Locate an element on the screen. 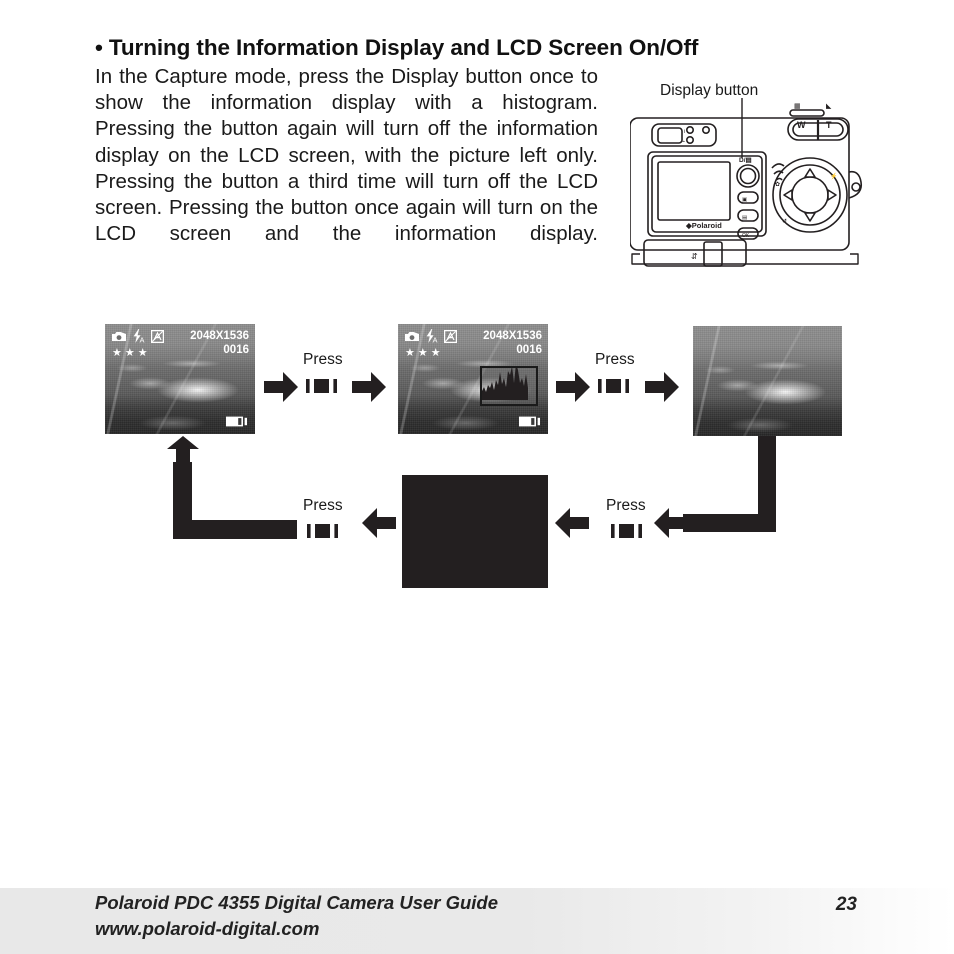  flow-arrow-right-2b is located at coordinates (662, 387).